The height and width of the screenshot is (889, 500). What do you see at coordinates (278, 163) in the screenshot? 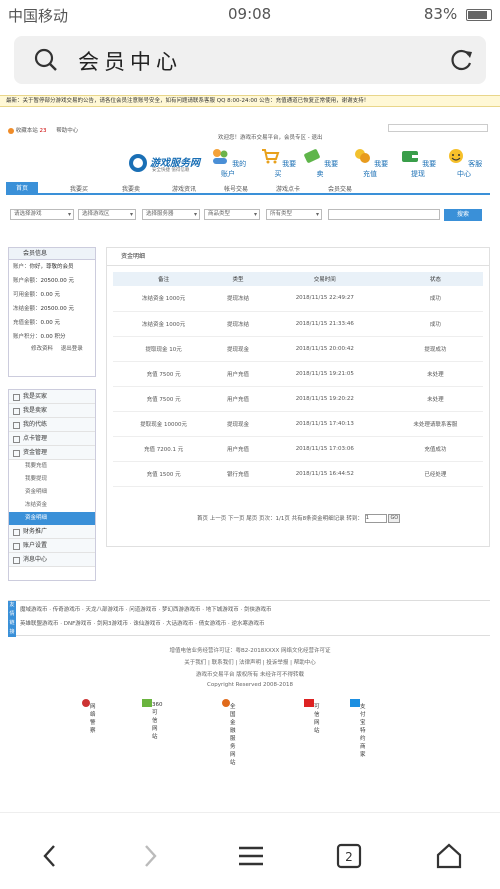
I see `buy-nav: 我要买` at bounding box center [278, 163].